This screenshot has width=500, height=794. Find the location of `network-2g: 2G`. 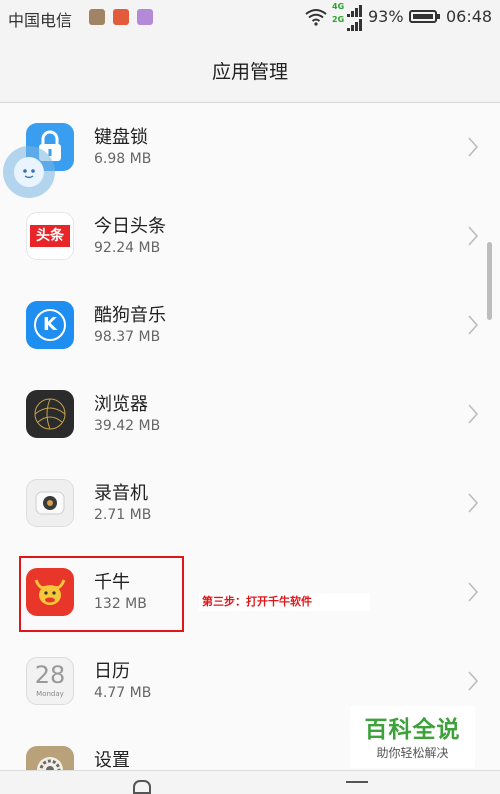

network-2g: 2G is located at coordinates (338, 19).